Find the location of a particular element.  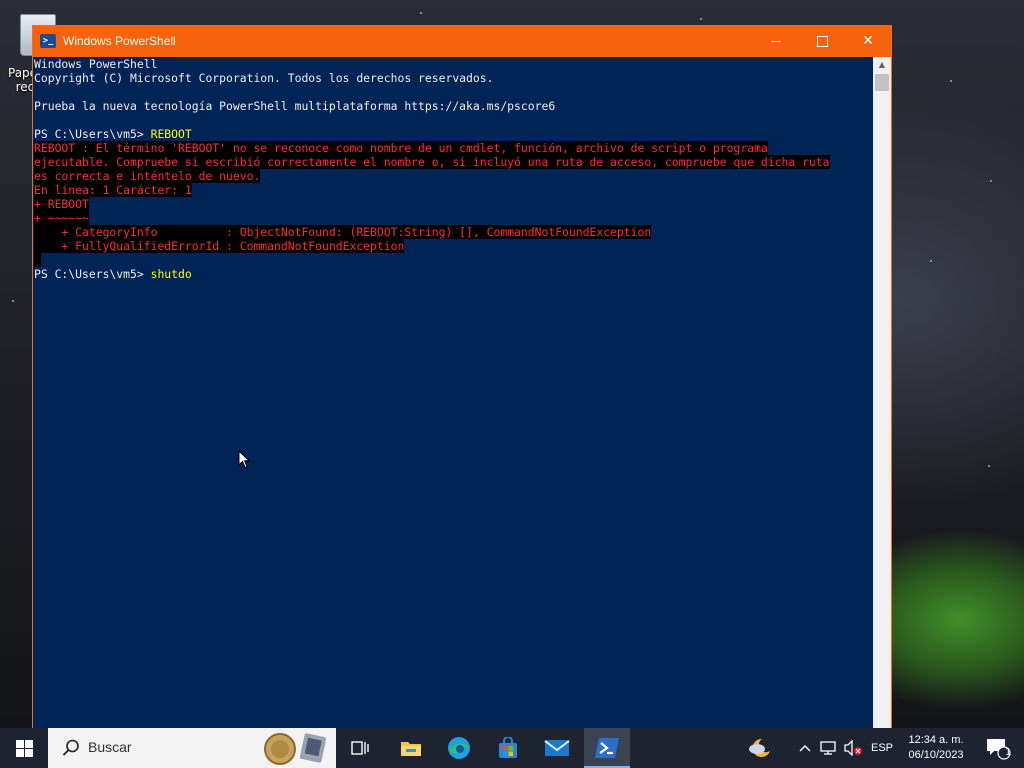

windows-logo-icon is located at coordinates (24, 748).